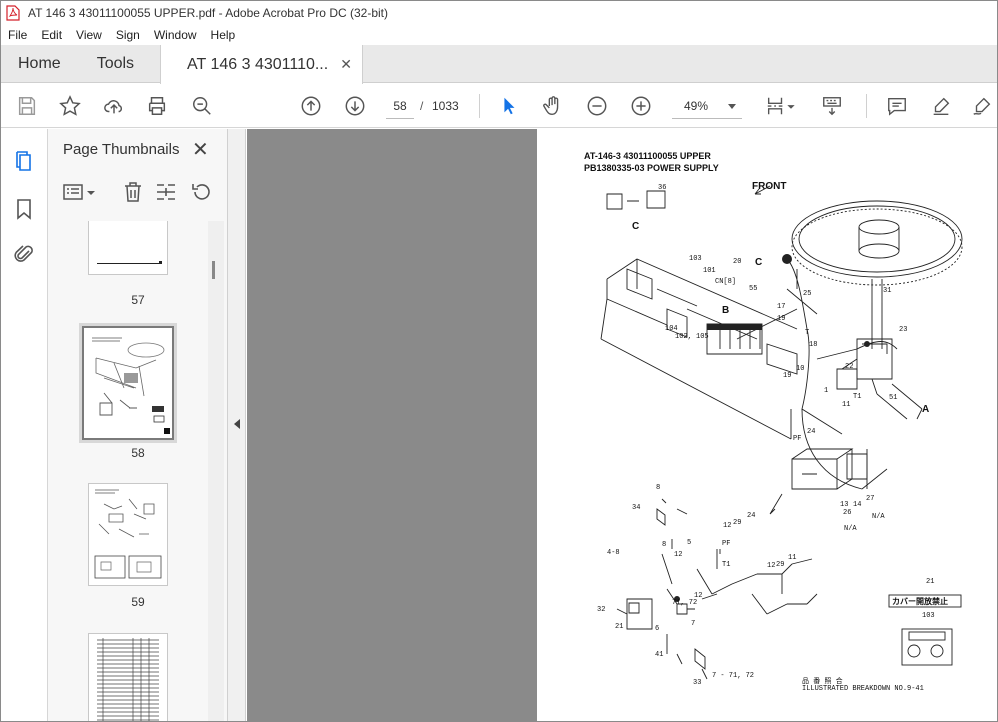  Describe the element at coordinates (24, 425) in the screenshot. I see `left-navigation-rail` at that location.